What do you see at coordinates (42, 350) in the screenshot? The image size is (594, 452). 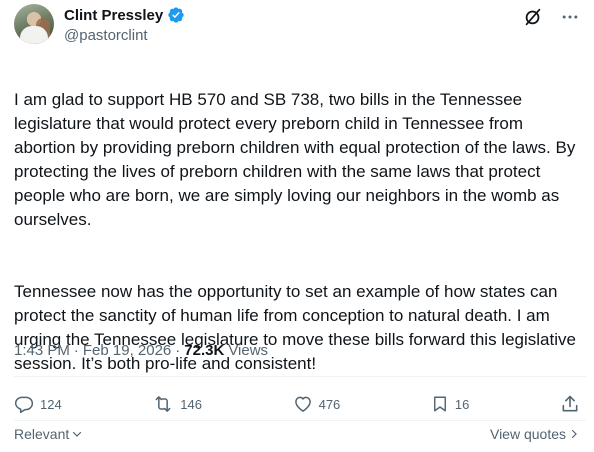 I see `post-time: 1:43 PM` at bounding box center [42, 350].